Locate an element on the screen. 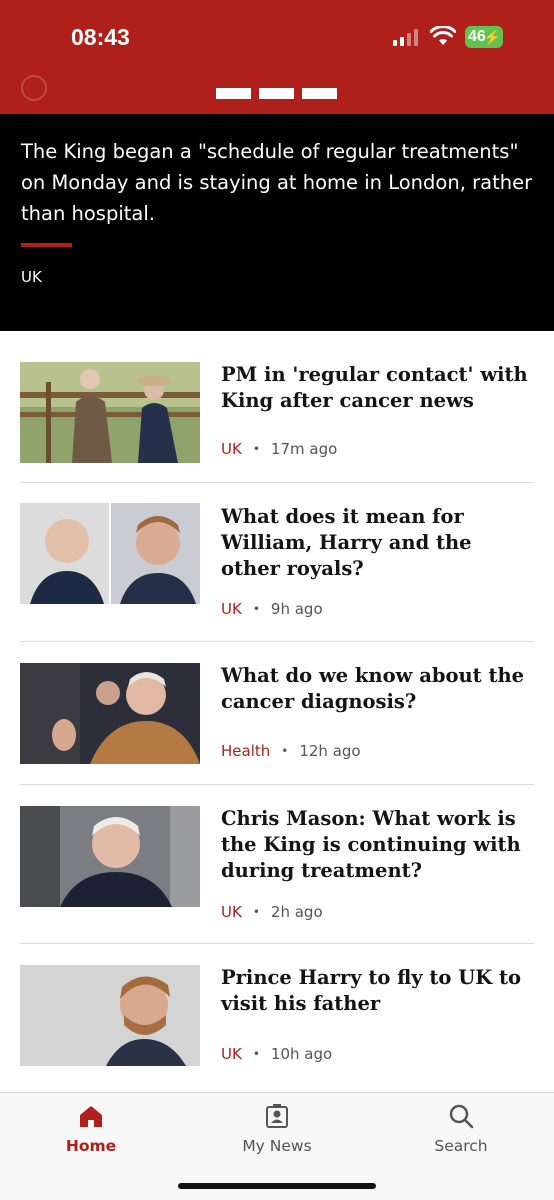 This screenshot has height=1200, width=554. story-time: 17m ago is located at coordinates (304, 449).